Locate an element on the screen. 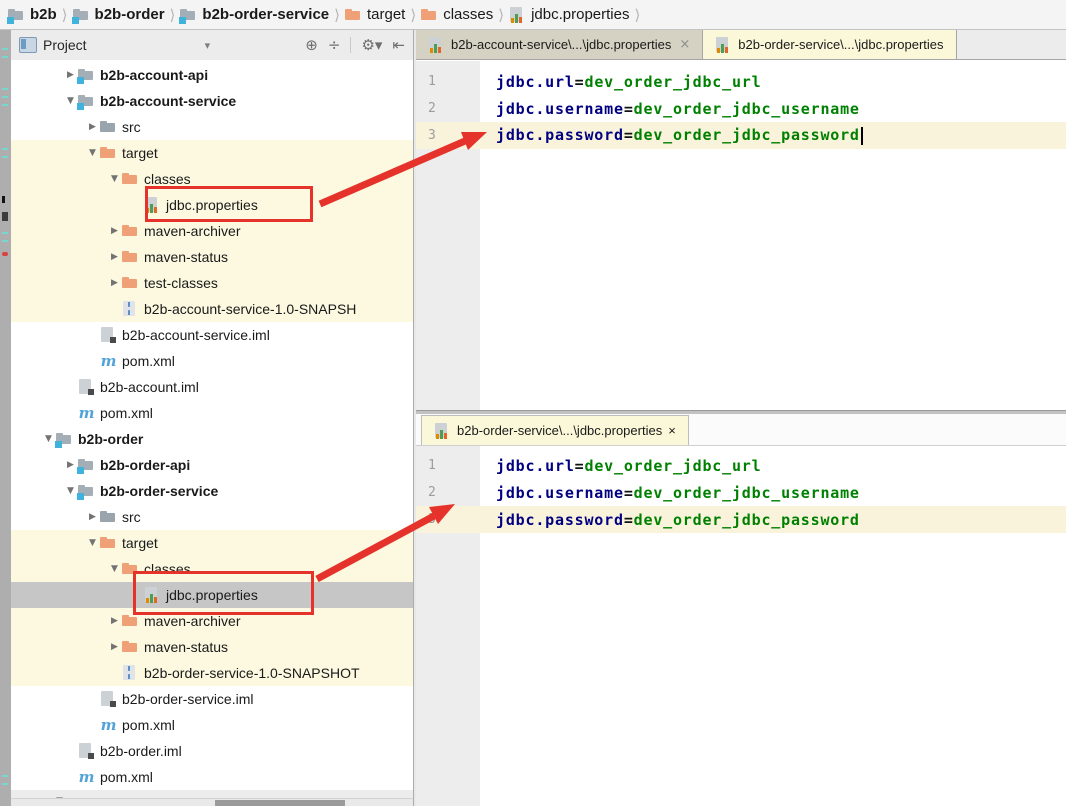 Image resolution: width=1066 pixels, height=806 pixels. text-caret is located at coordinates (861, 135).